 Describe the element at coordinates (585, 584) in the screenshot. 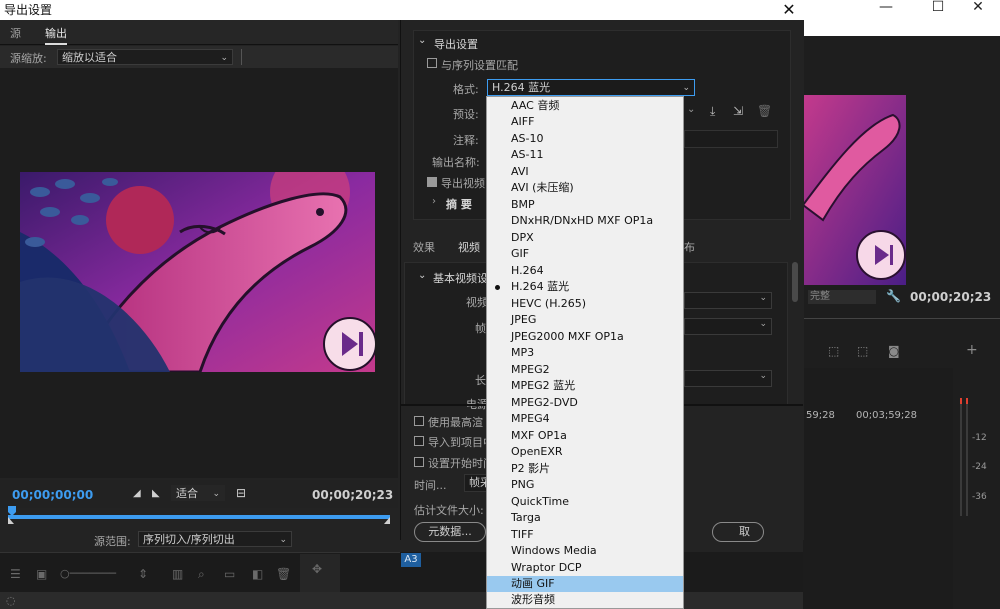

I see `format-option-highlighted: 动画 GIF` at that location.